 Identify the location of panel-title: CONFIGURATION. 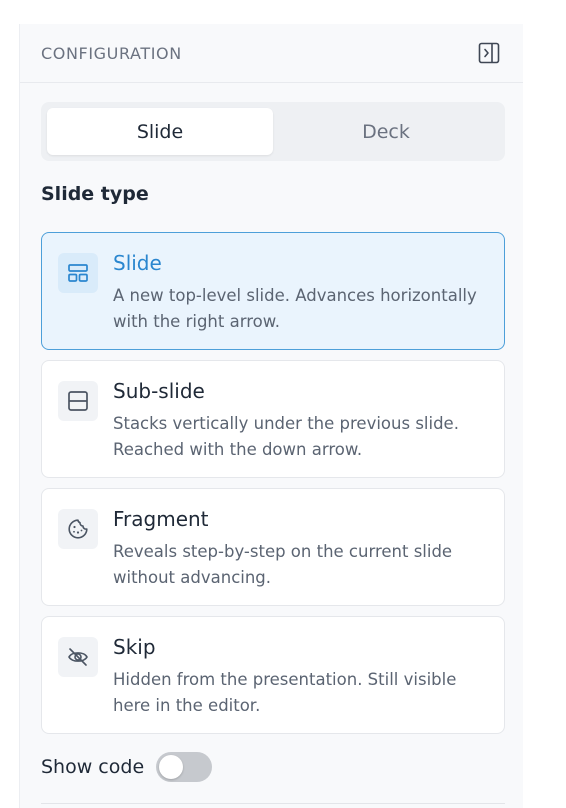
(111, 53).